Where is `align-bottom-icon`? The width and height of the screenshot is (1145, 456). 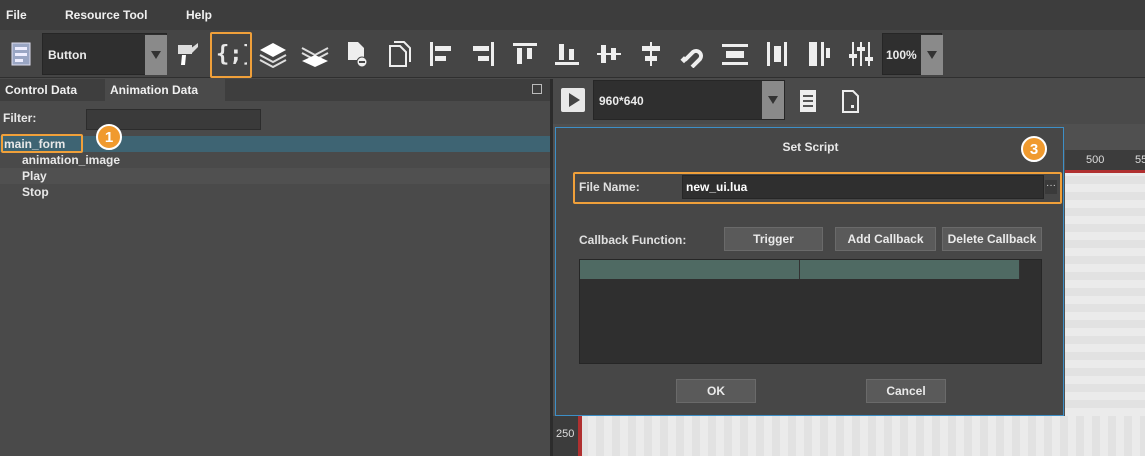
align-bottom-icon is located at coordinates (567, 54).